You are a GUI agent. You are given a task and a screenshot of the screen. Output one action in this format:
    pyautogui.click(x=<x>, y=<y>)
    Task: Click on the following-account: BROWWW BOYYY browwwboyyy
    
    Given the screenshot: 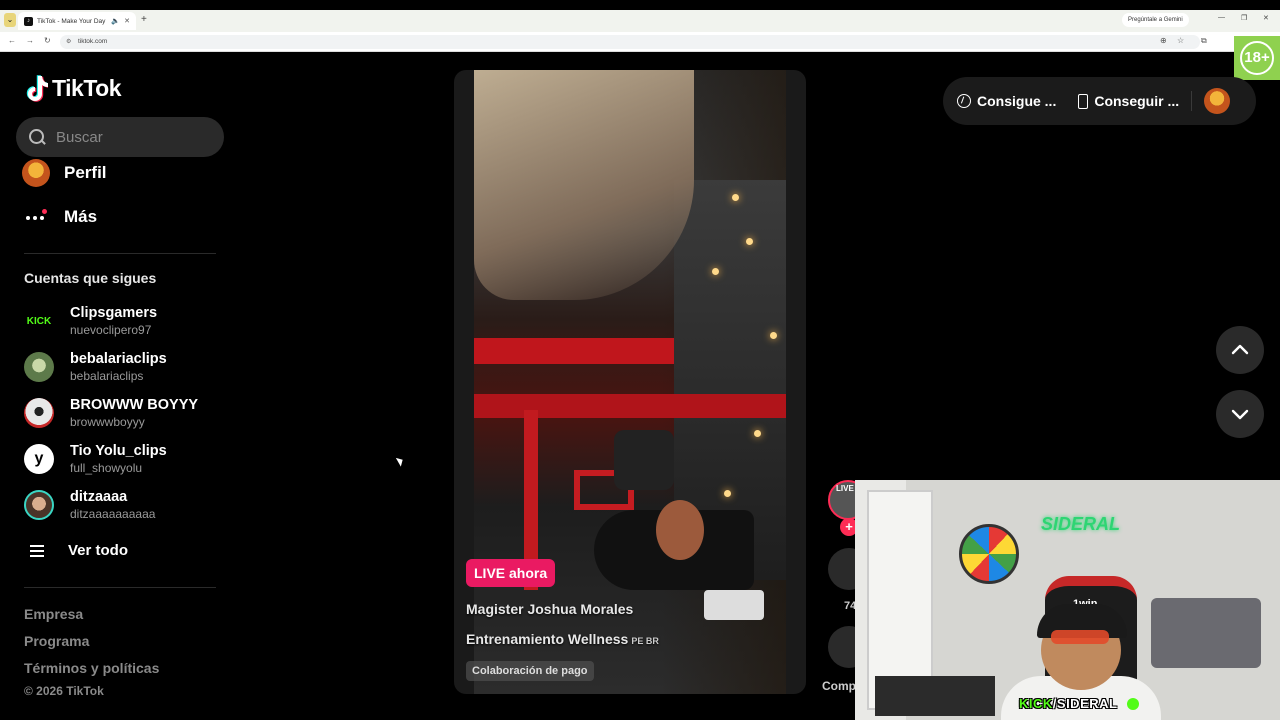 What is the action you would take?
    pyautogui.click(x=111, y=413)
    